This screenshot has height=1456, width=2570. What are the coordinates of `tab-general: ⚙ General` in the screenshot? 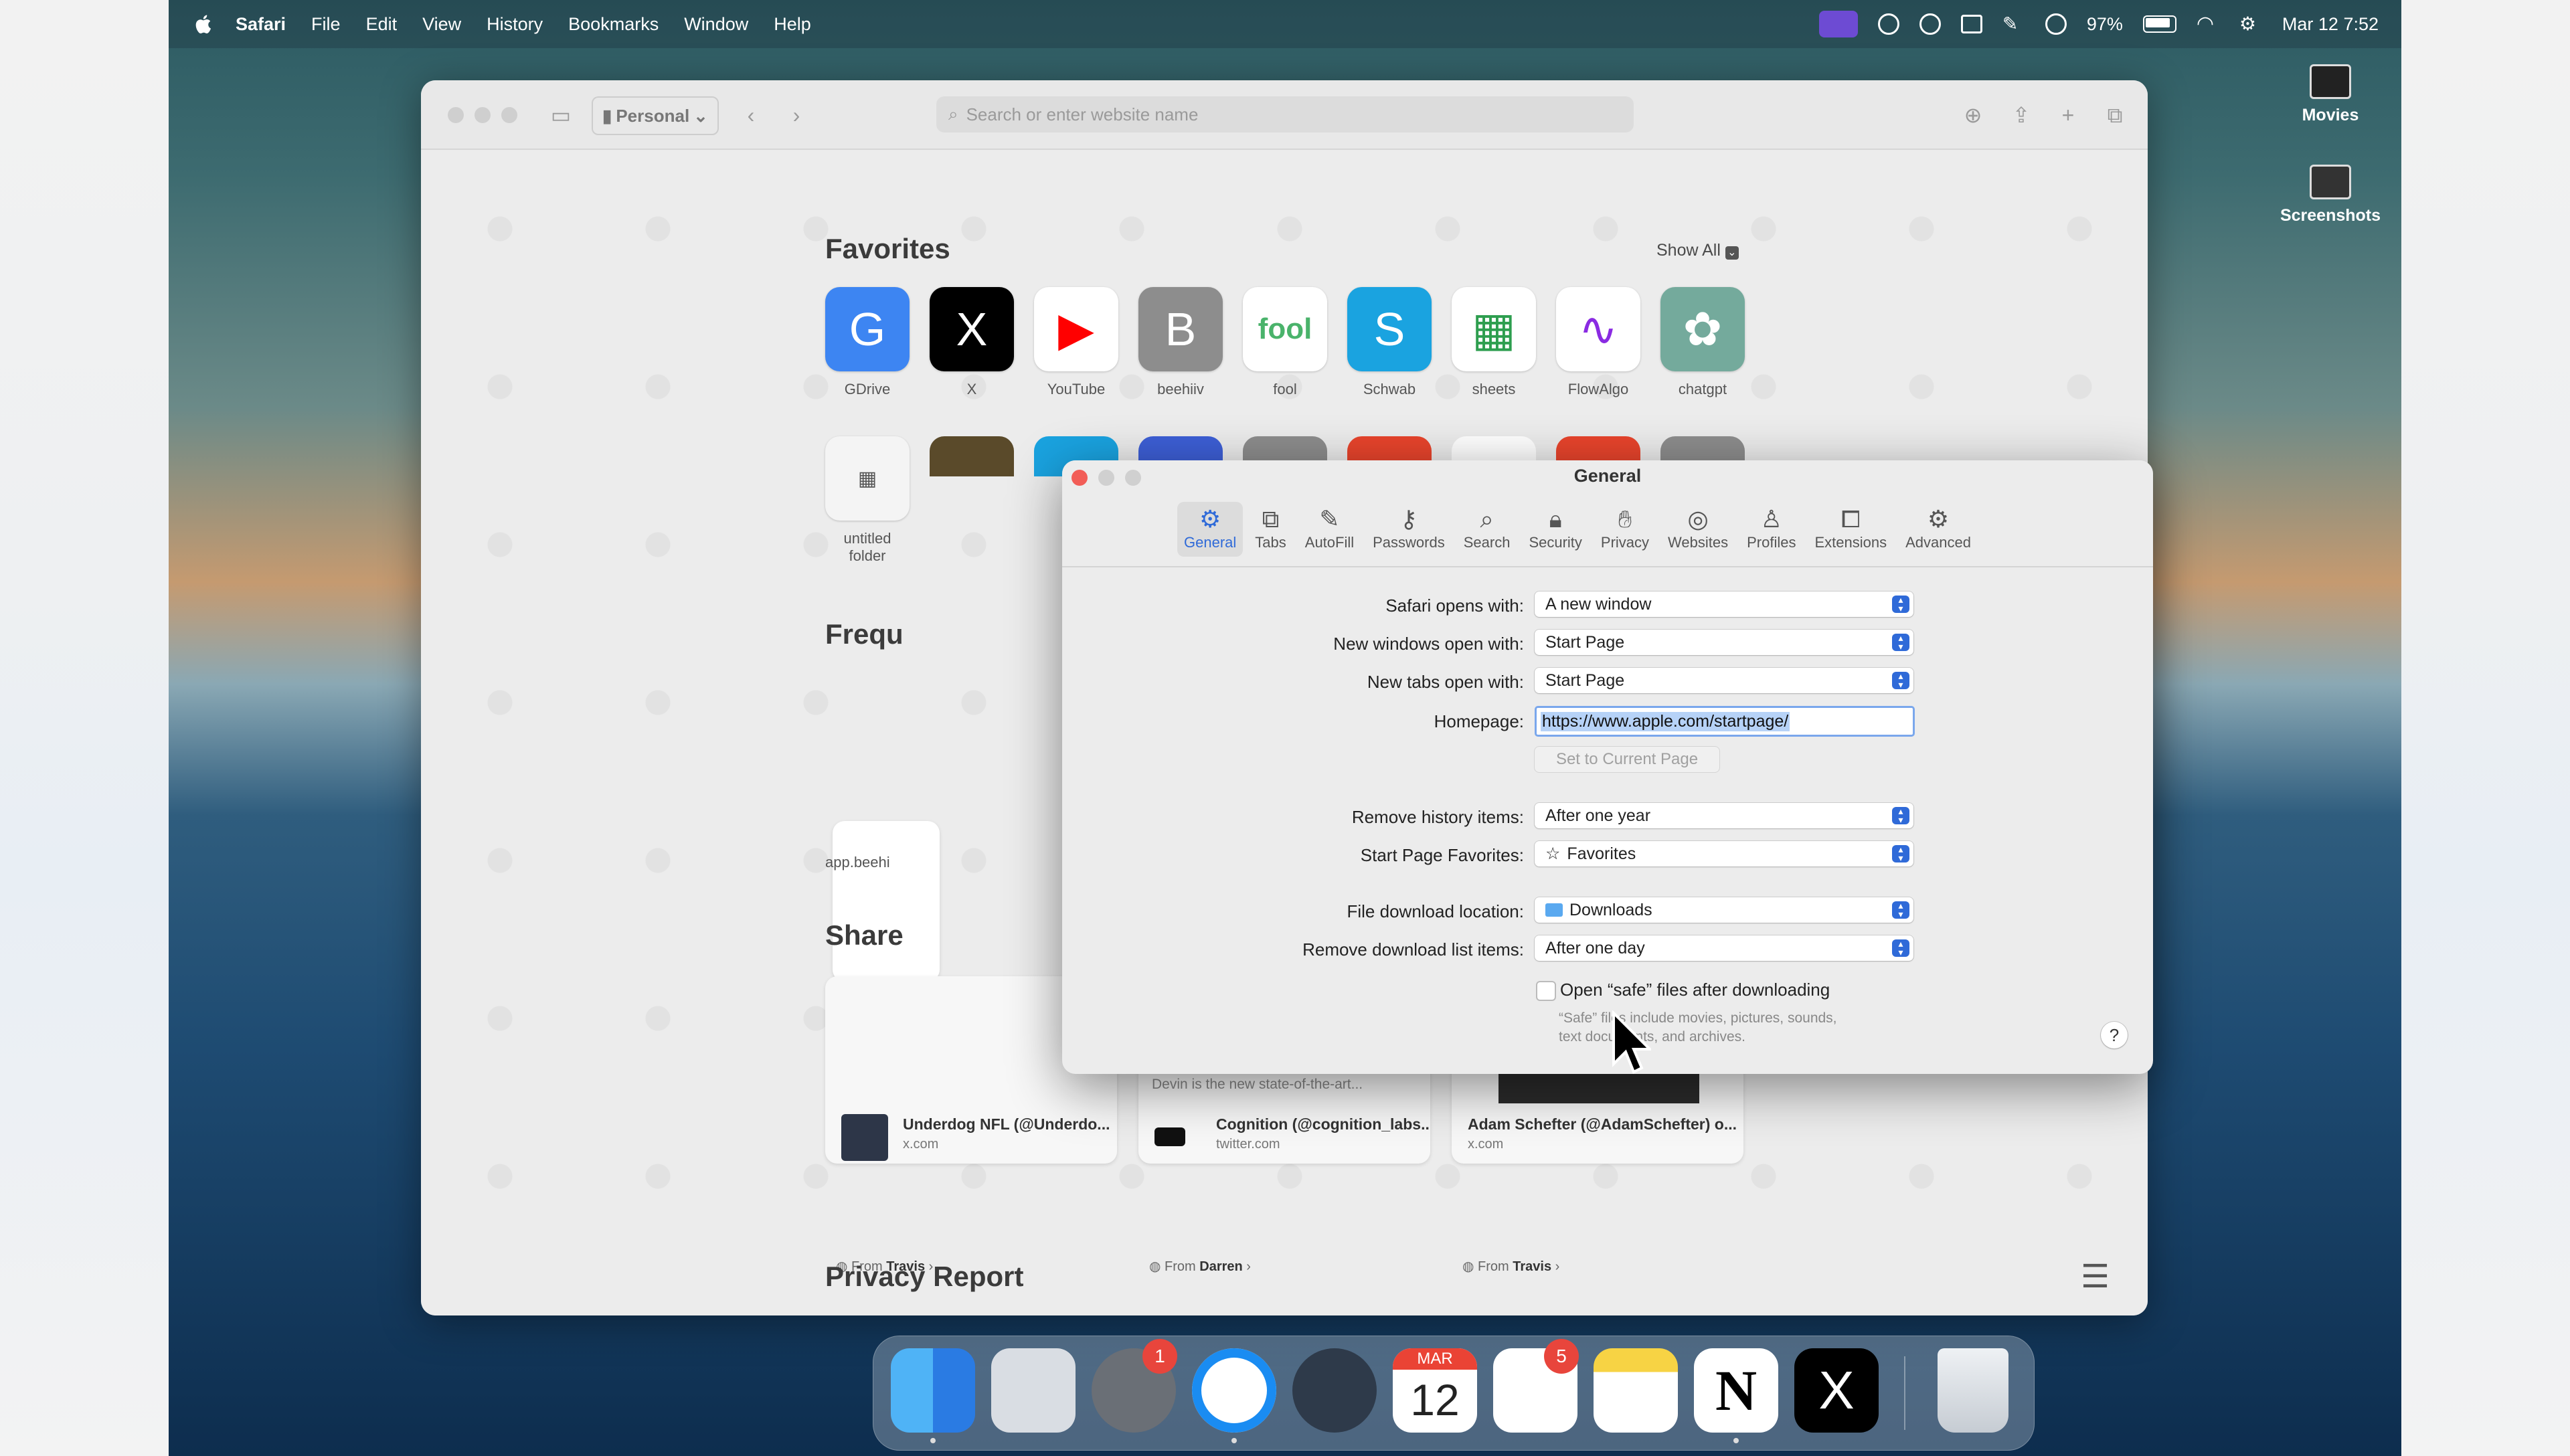 It's located at (1210, 529).